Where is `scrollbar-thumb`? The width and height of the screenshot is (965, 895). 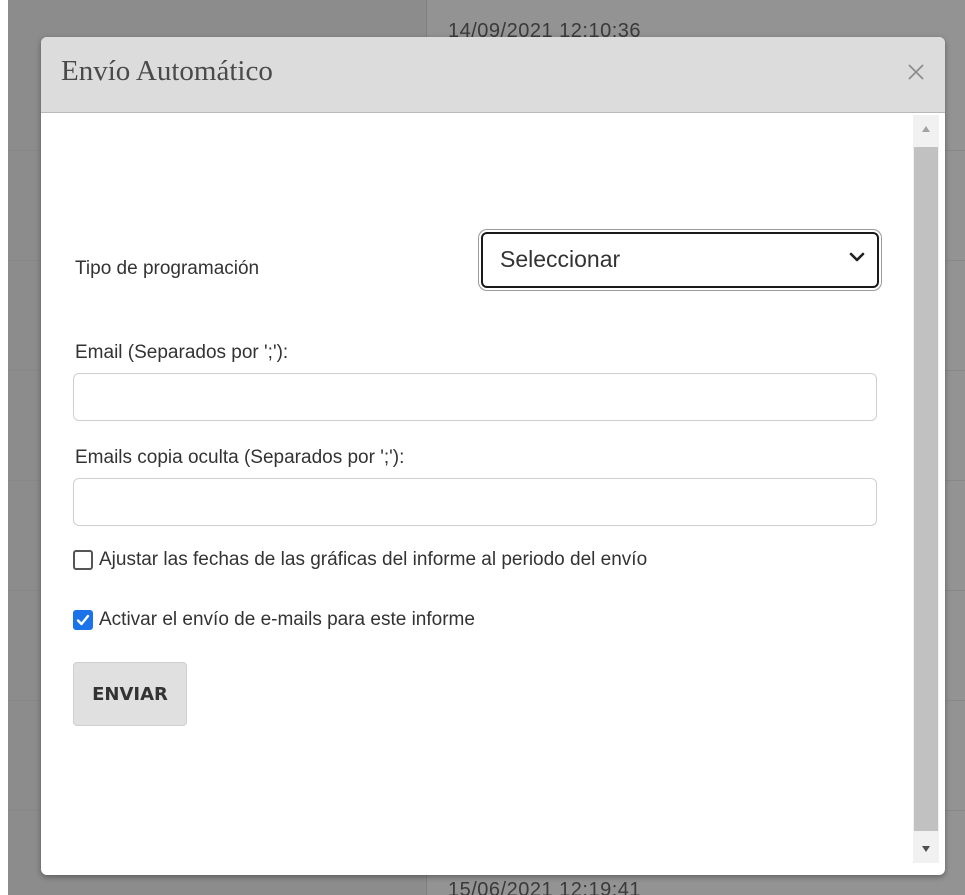 scrollbar-thumb is located at coordinates (926, 489).